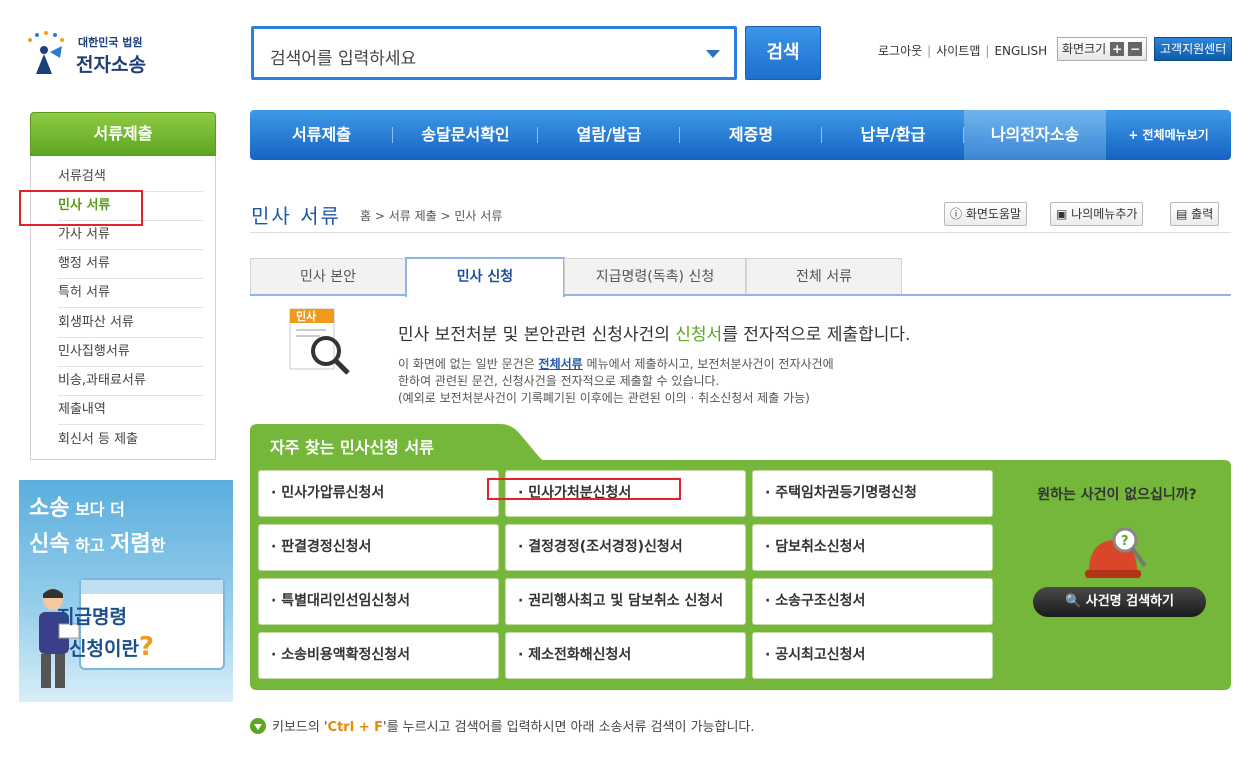 This screenshot has width=1234, height=757. What do you see at coordinates (1117, 495) in the screenshot?
I see `no-case-question: 원하는 사건이 없으십니까?` at bounding box center [1117, 495].